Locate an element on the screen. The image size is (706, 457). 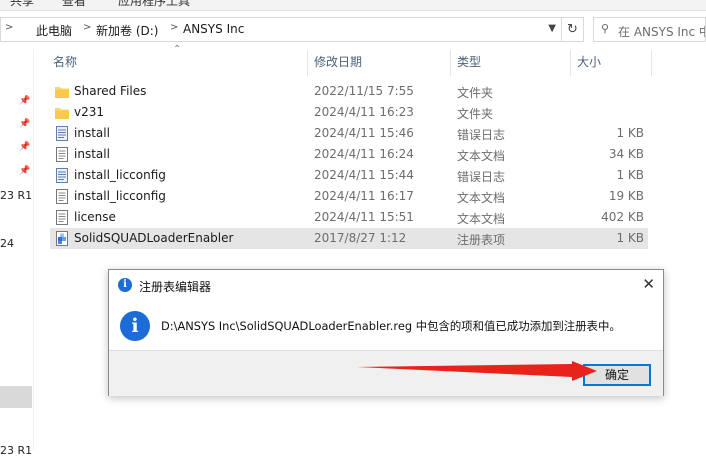
chevron-down-icon: ▼ is located at coordinates (552, 28).